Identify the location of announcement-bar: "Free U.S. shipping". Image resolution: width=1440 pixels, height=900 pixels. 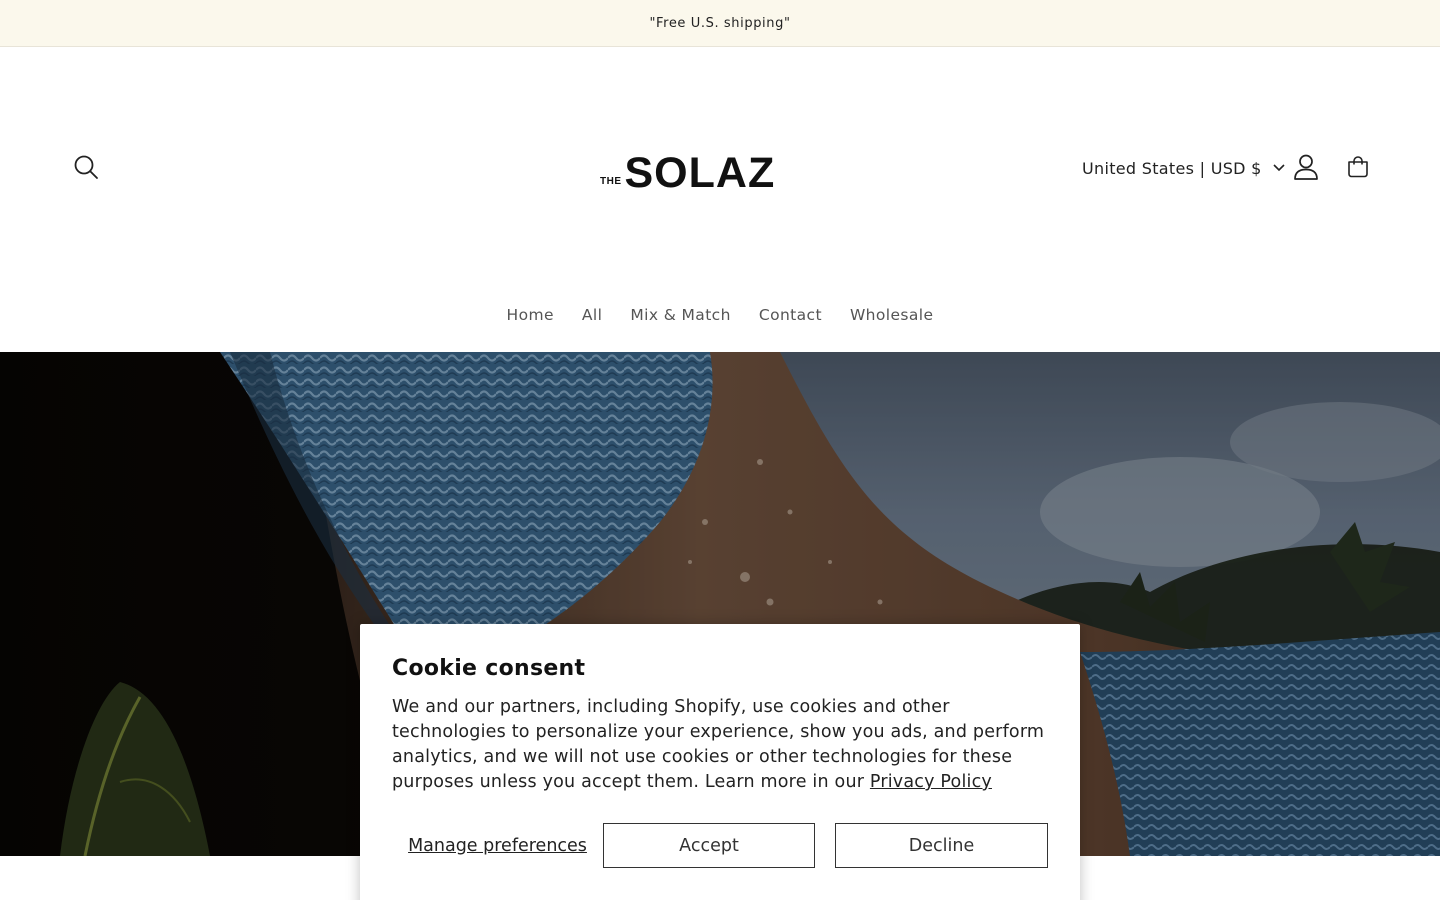
(720, 23).